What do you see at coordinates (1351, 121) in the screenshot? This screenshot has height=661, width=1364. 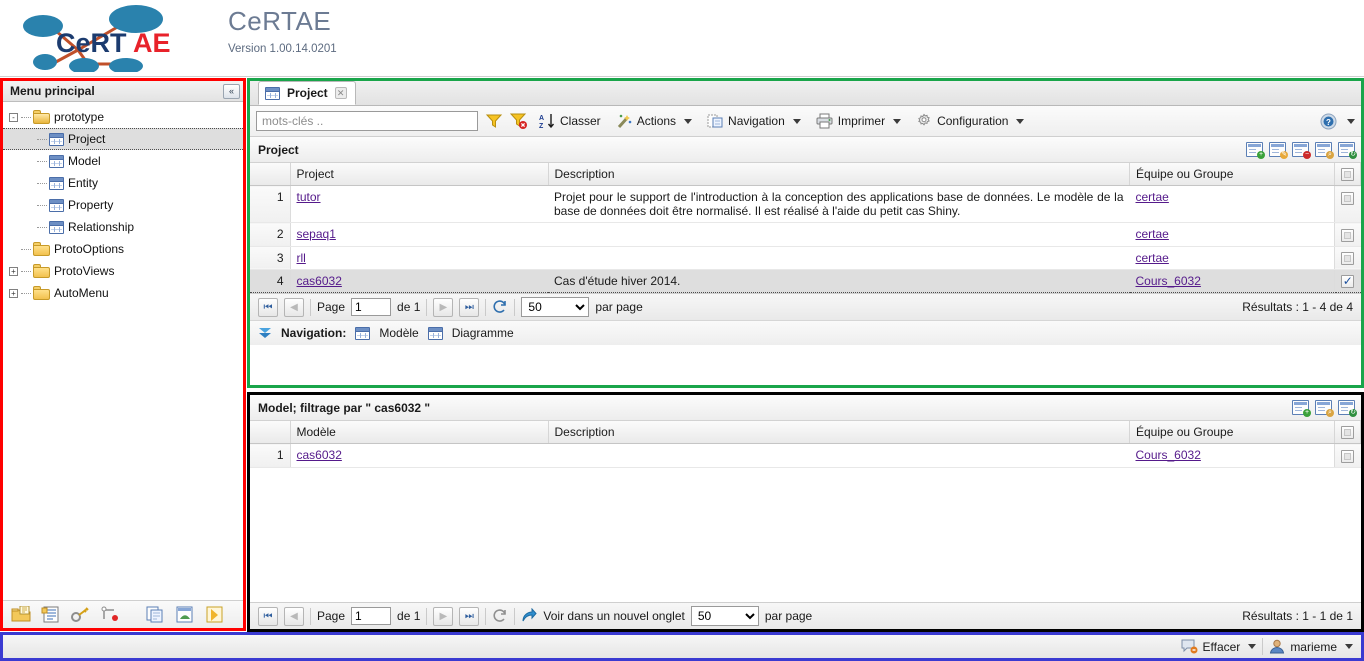 I see `help-chevron-down-icon` at bounding box center [1351, 121].